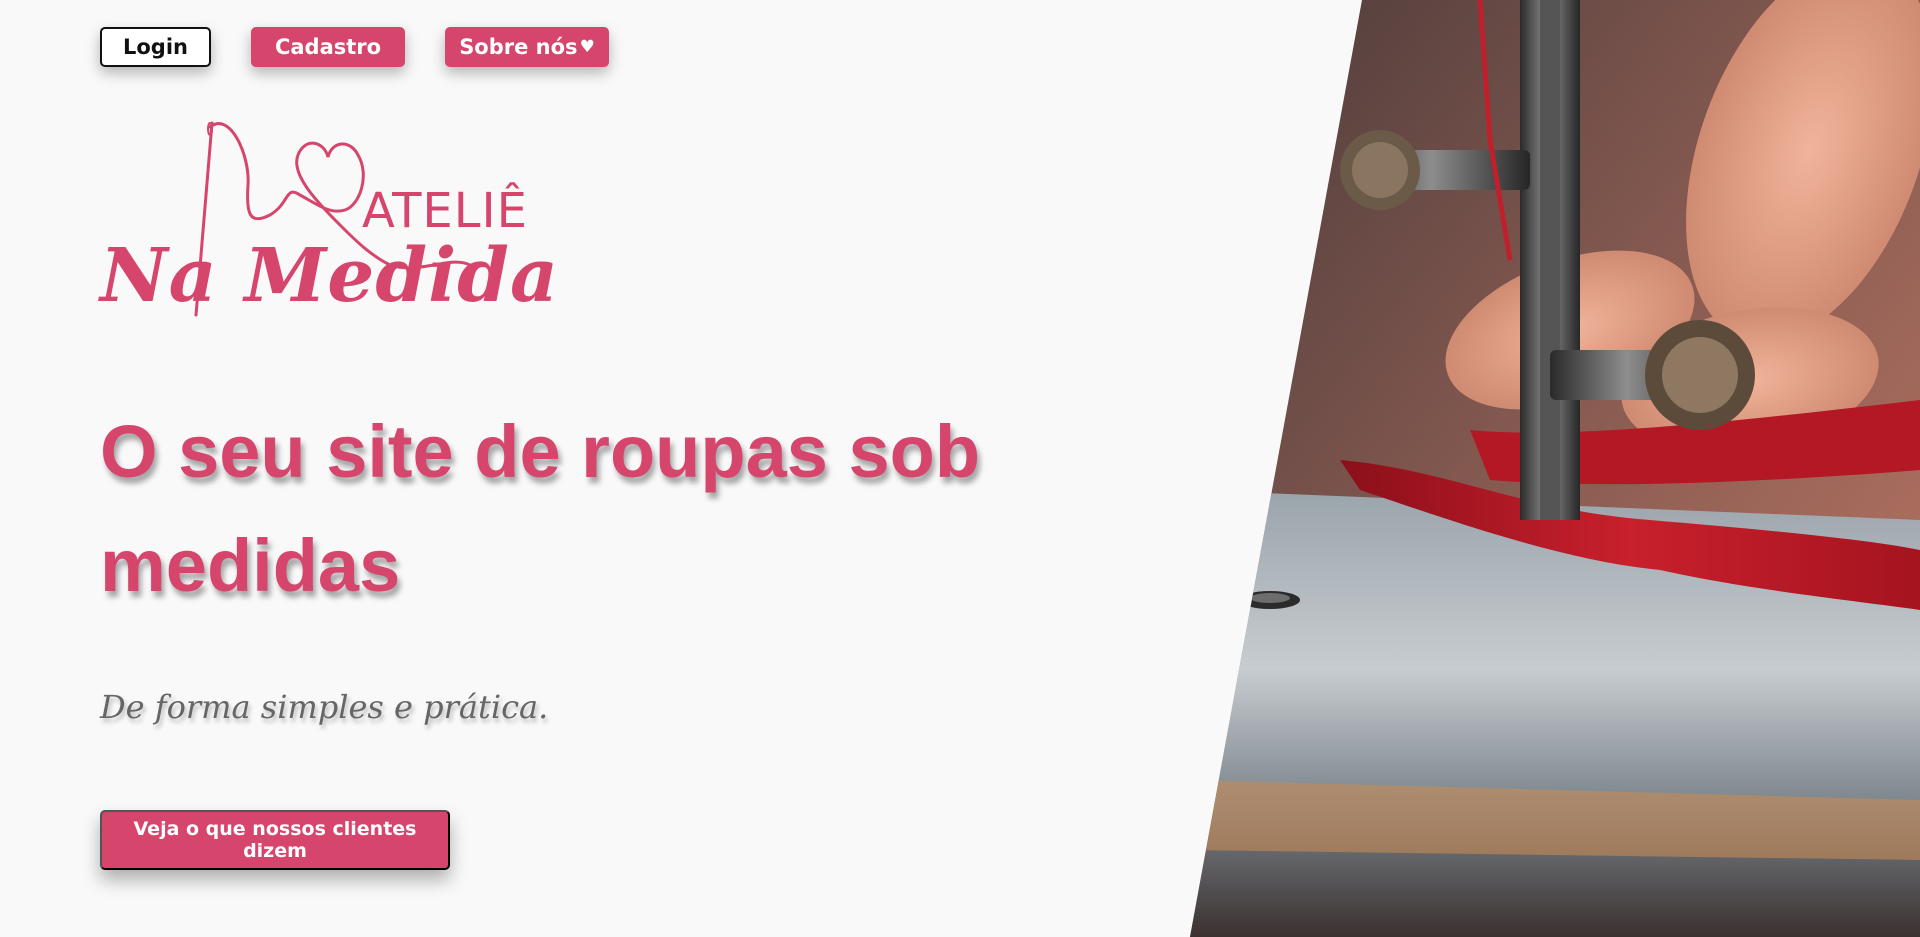  I want to click on top-nav: Login Cadastro Sobre nós ♥, so click(354, 47).